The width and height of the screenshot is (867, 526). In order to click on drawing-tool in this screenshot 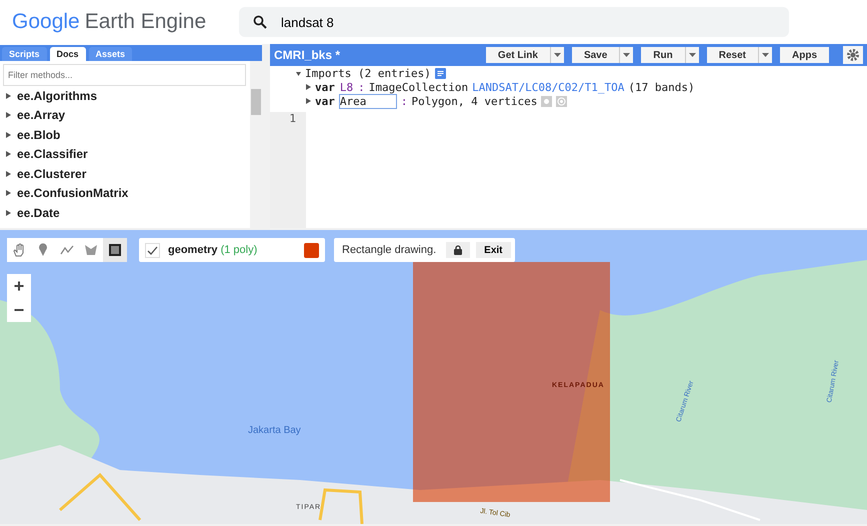, I will do `click(115, 250)`.